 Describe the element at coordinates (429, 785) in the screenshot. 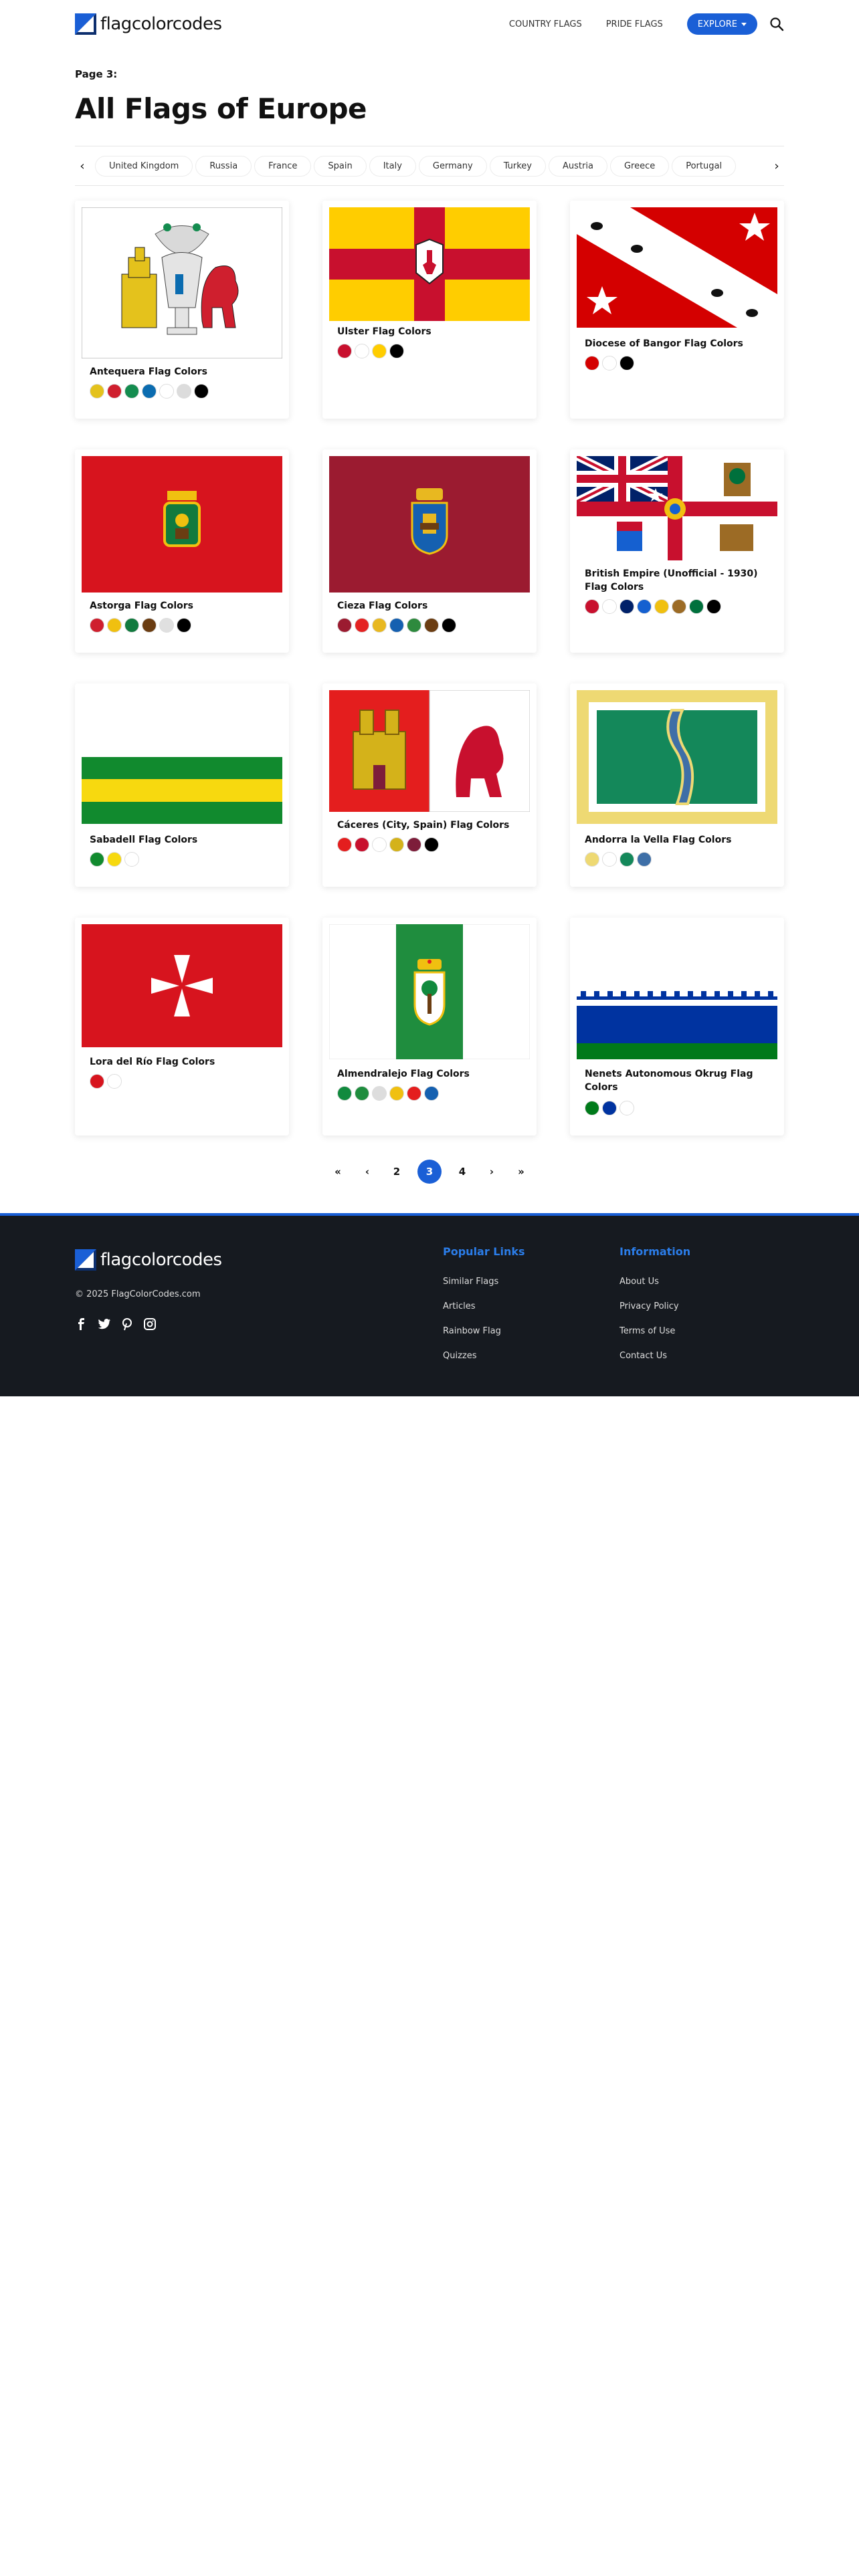

I see `flag-card-caceres: Cáceres (City, Spain) Flag Colors` at that location.